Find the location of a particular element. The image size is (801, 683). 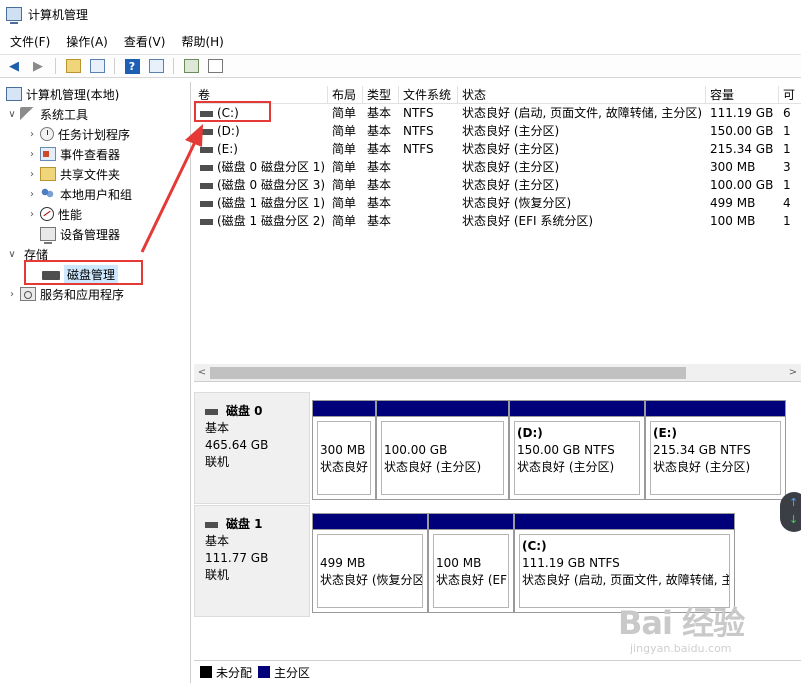

partition-block: 300 MB 状态良好 is located at coordinates (344, 450).